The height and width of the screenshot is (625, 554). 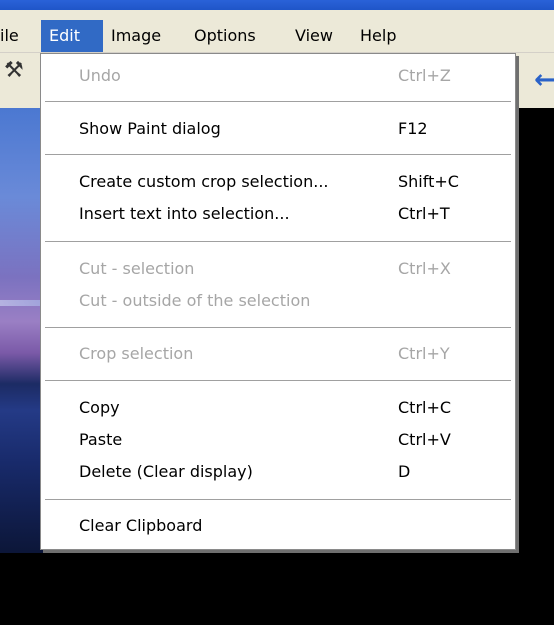 I want to click on menu-item-label: Delete (Clear display), so click(x=166, y=471).